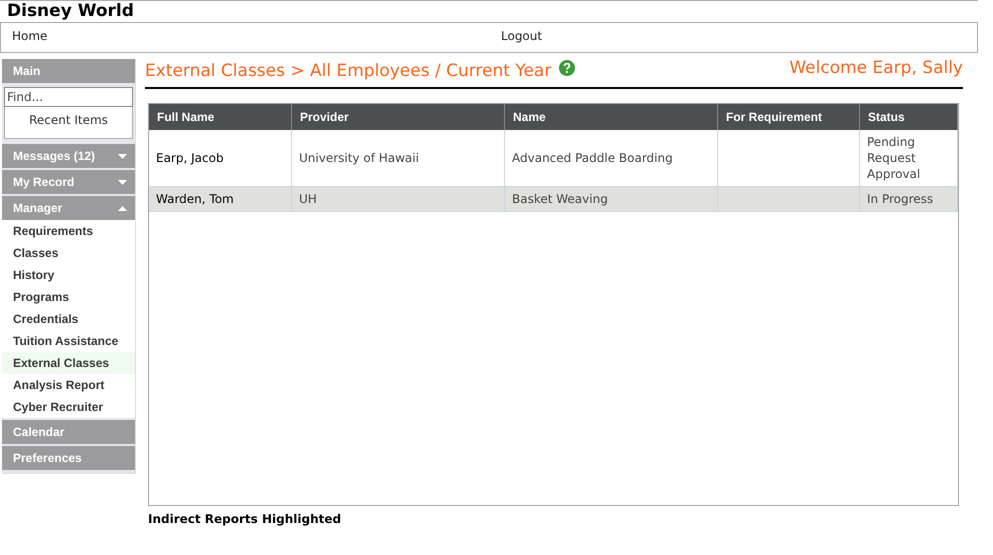 The width and height of the screenshot is (993, 555). I want to click on table-cell: Advanced Paddle Boarding, so click(592, 158).